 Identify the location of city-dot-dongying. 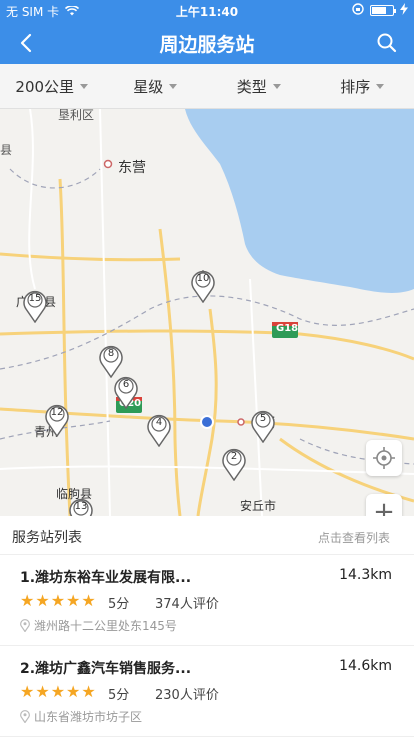
(108, 164).